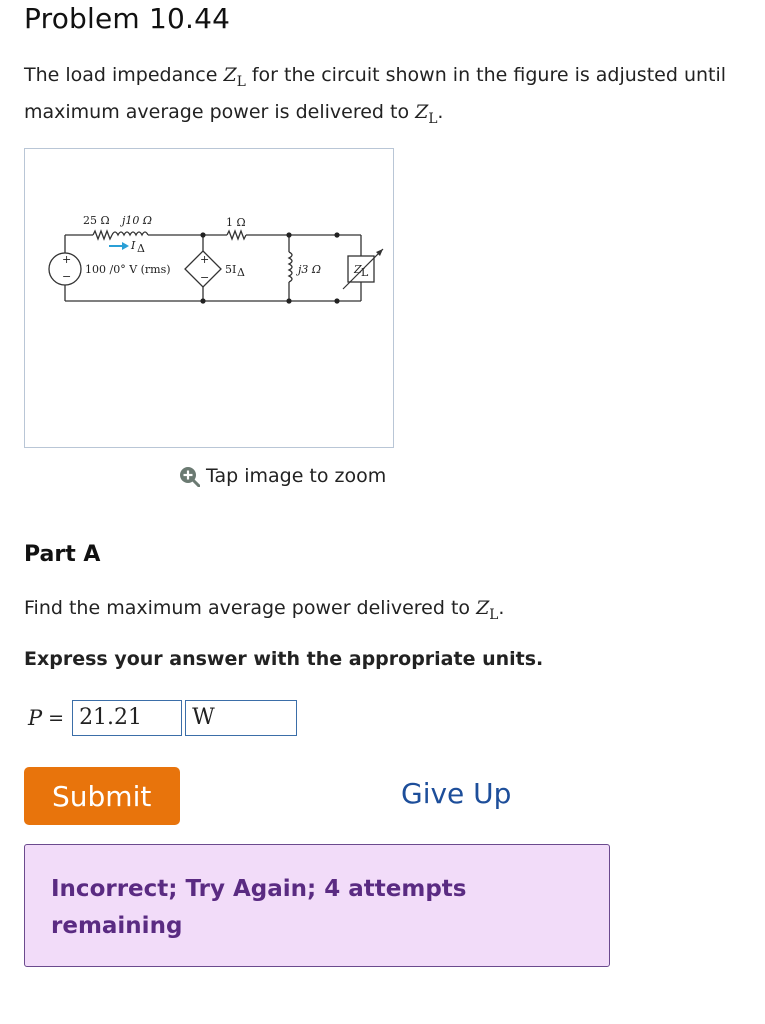  Describe the element at coordinates (96, 220) in the screenshot. I see `label-r1: 25 Ω` at that location.